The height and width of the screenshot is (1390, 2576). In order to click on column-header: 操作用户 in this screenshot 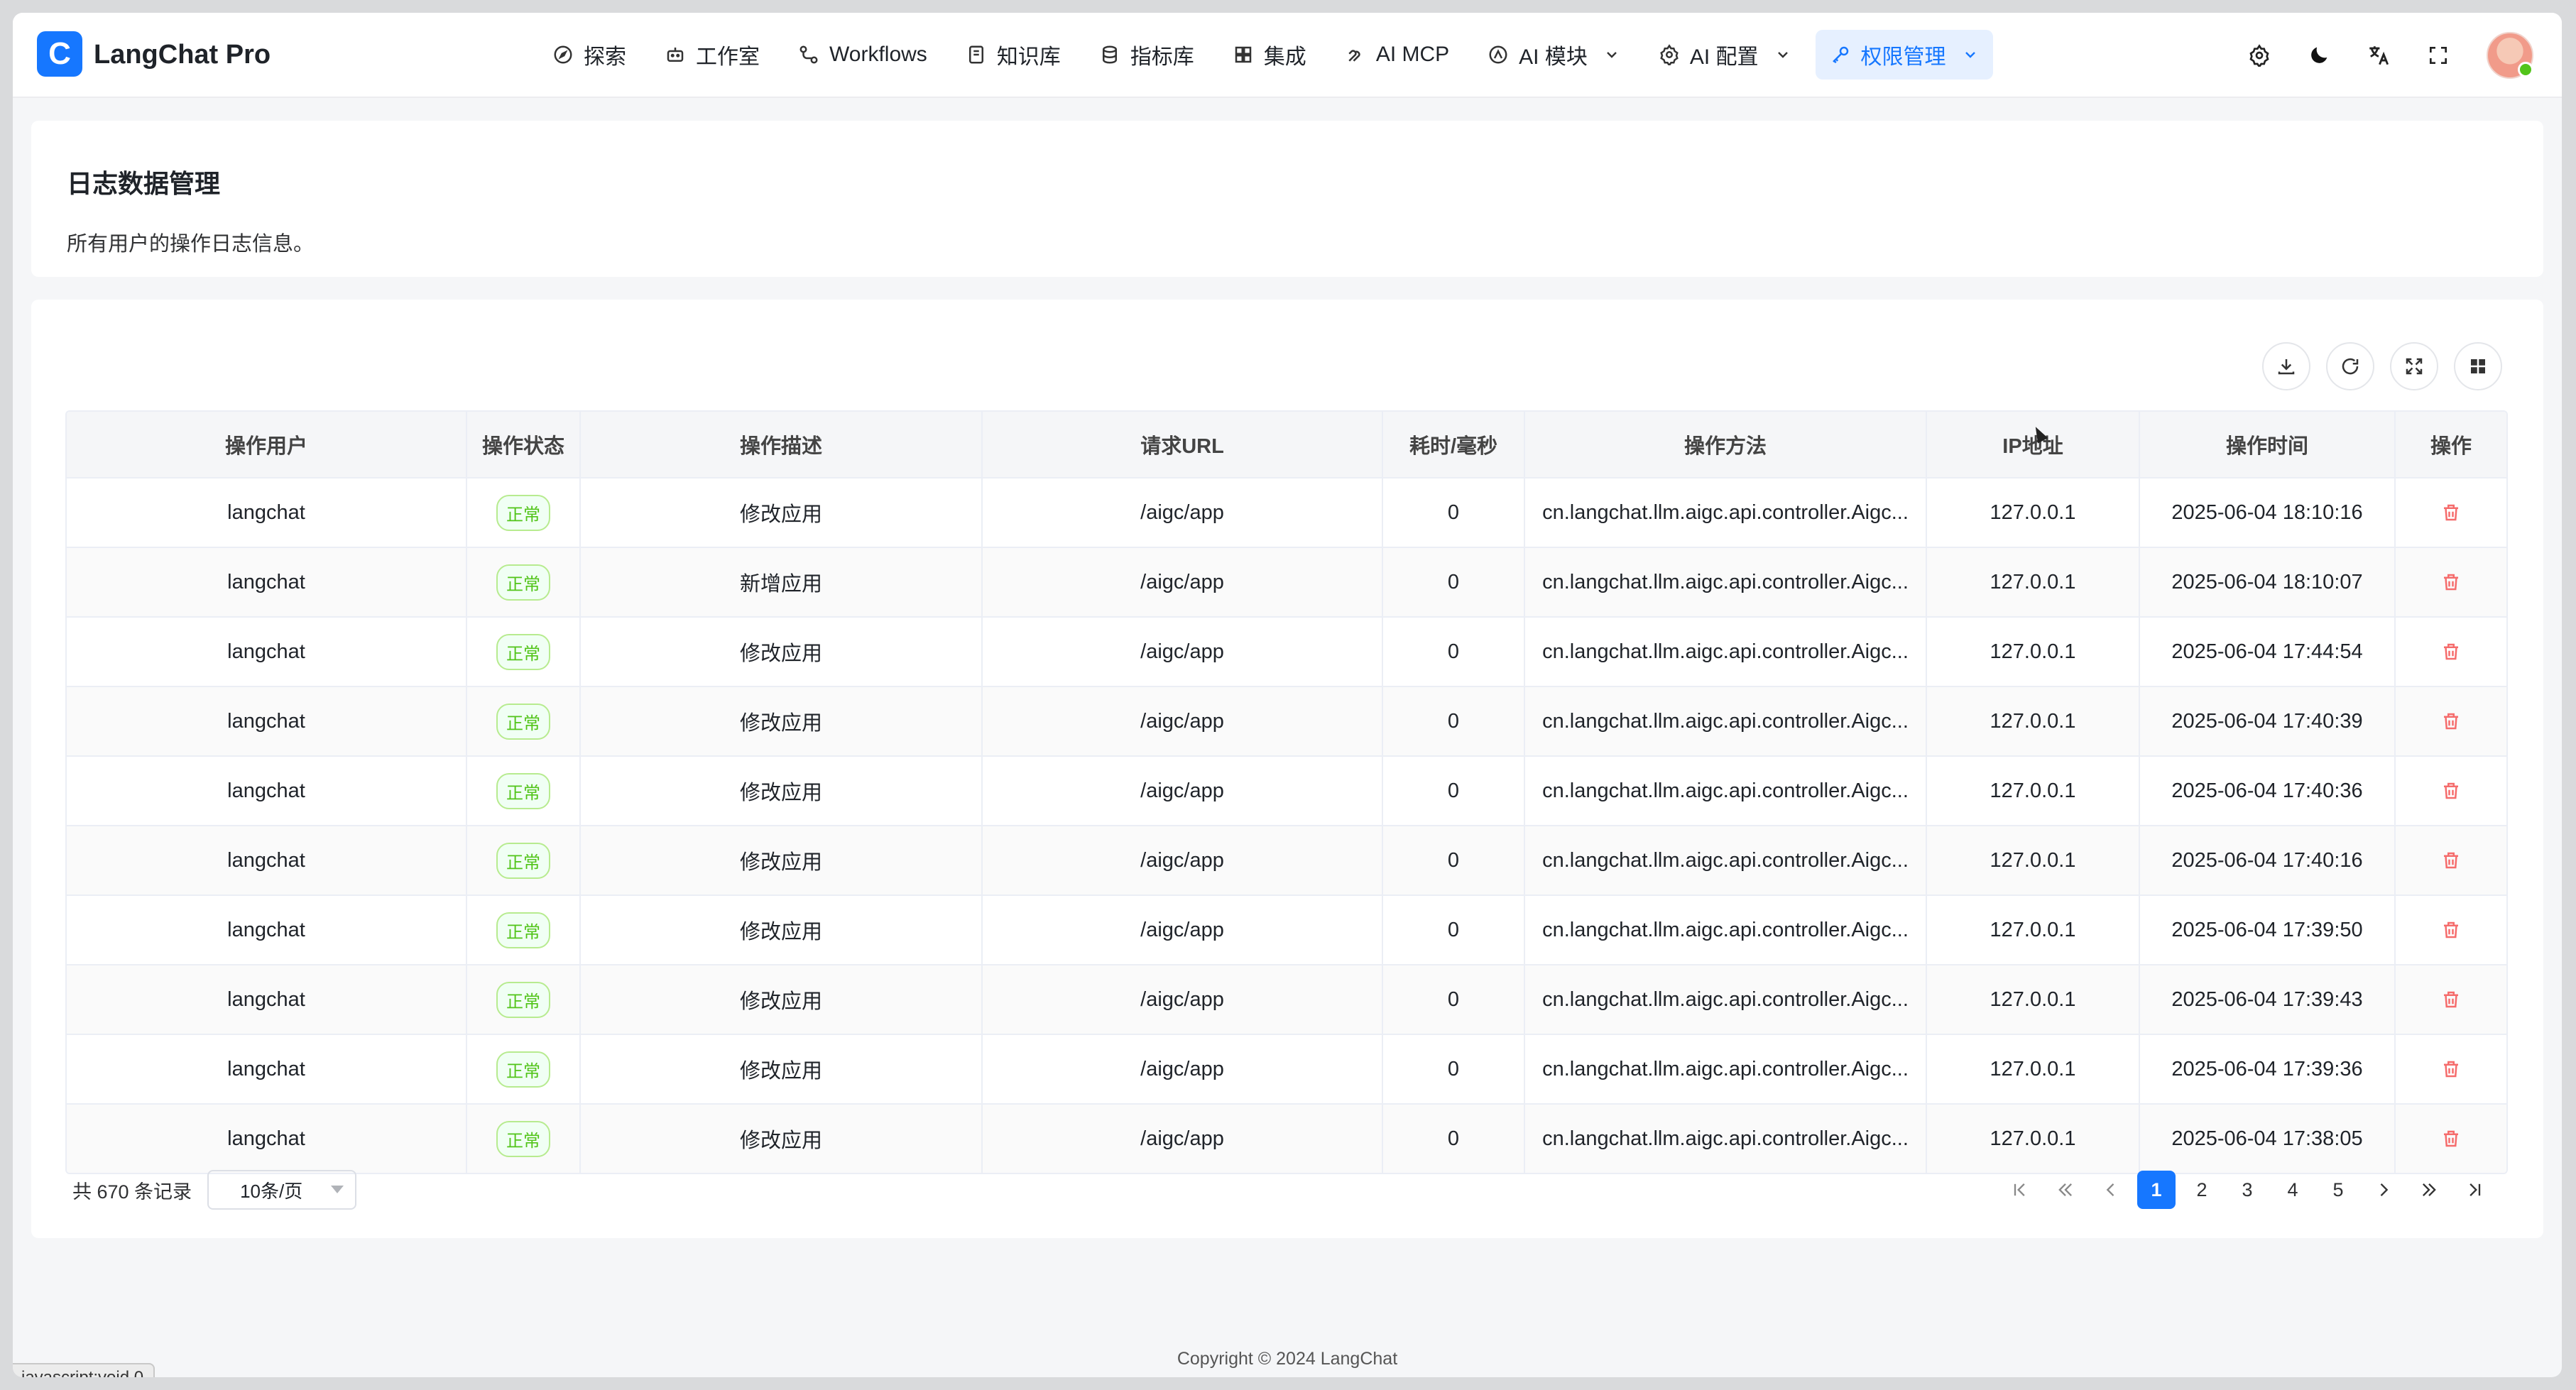, I will do `click(265, 446)`.